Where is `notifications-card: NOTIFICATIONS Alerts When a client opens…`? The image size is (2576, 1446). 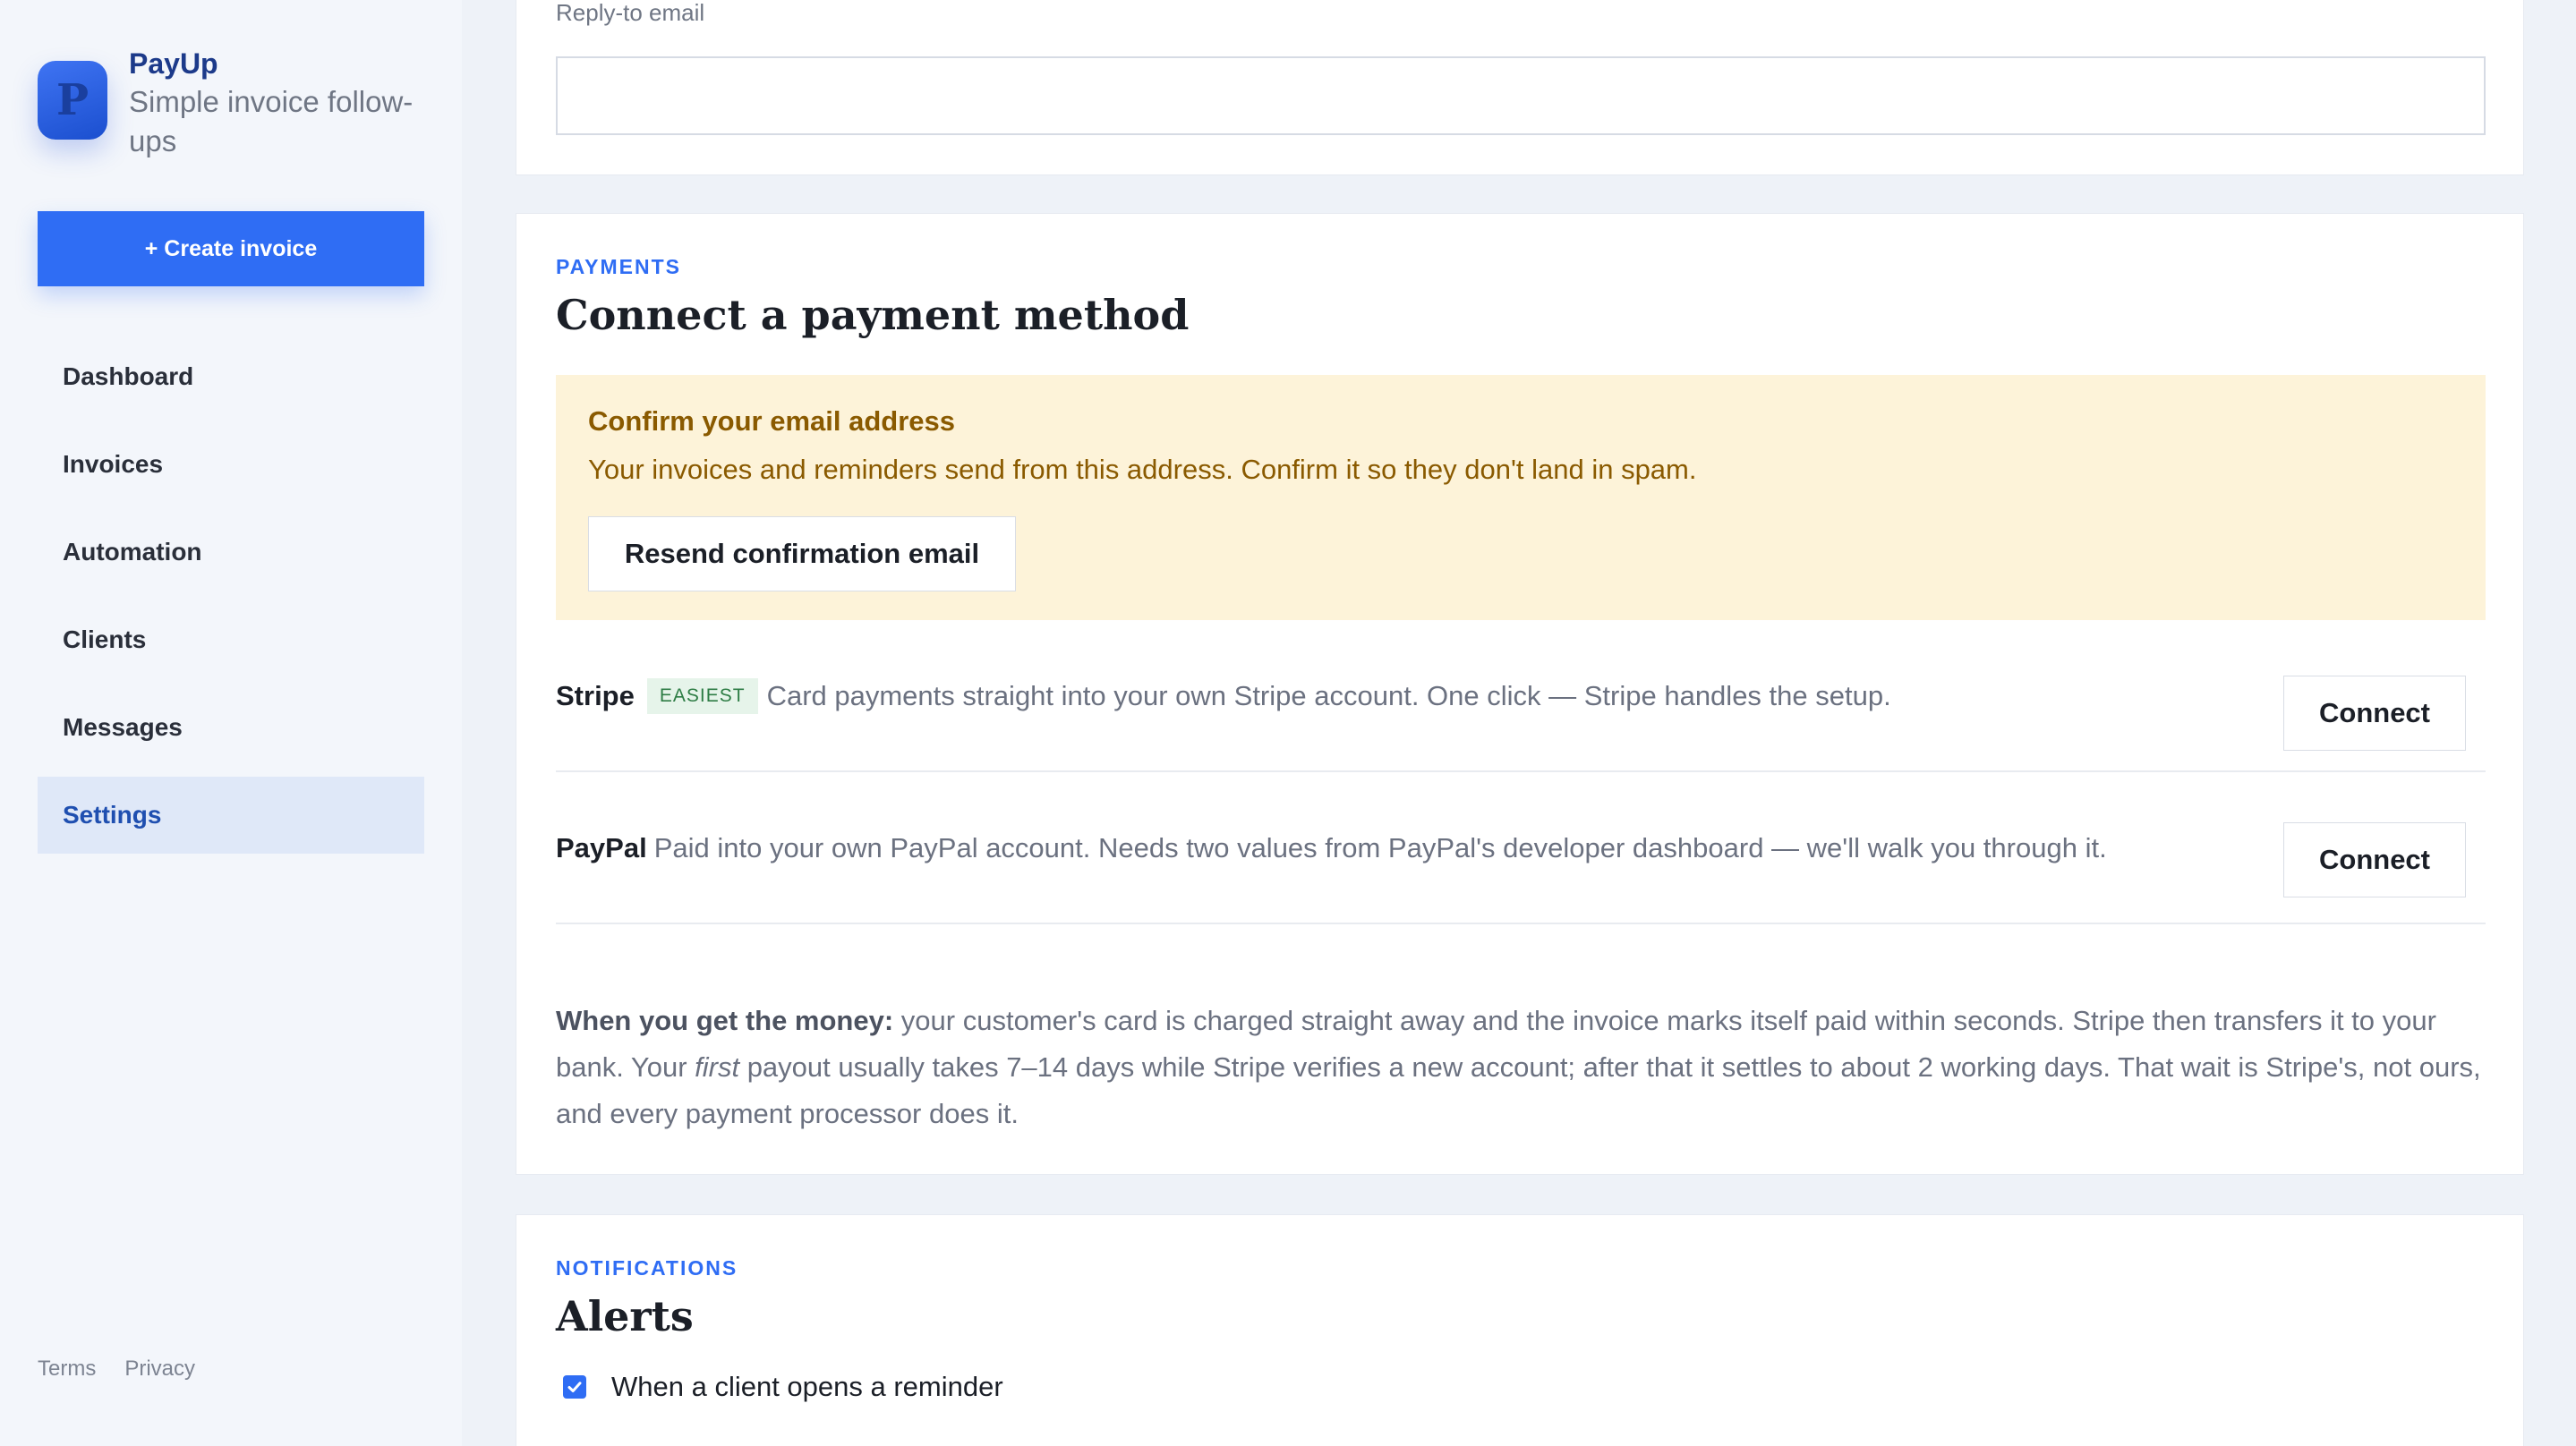 notifications-card: NOTIFICATIONS Alerts When a client opens… is located at coordinates (1520, 1330).